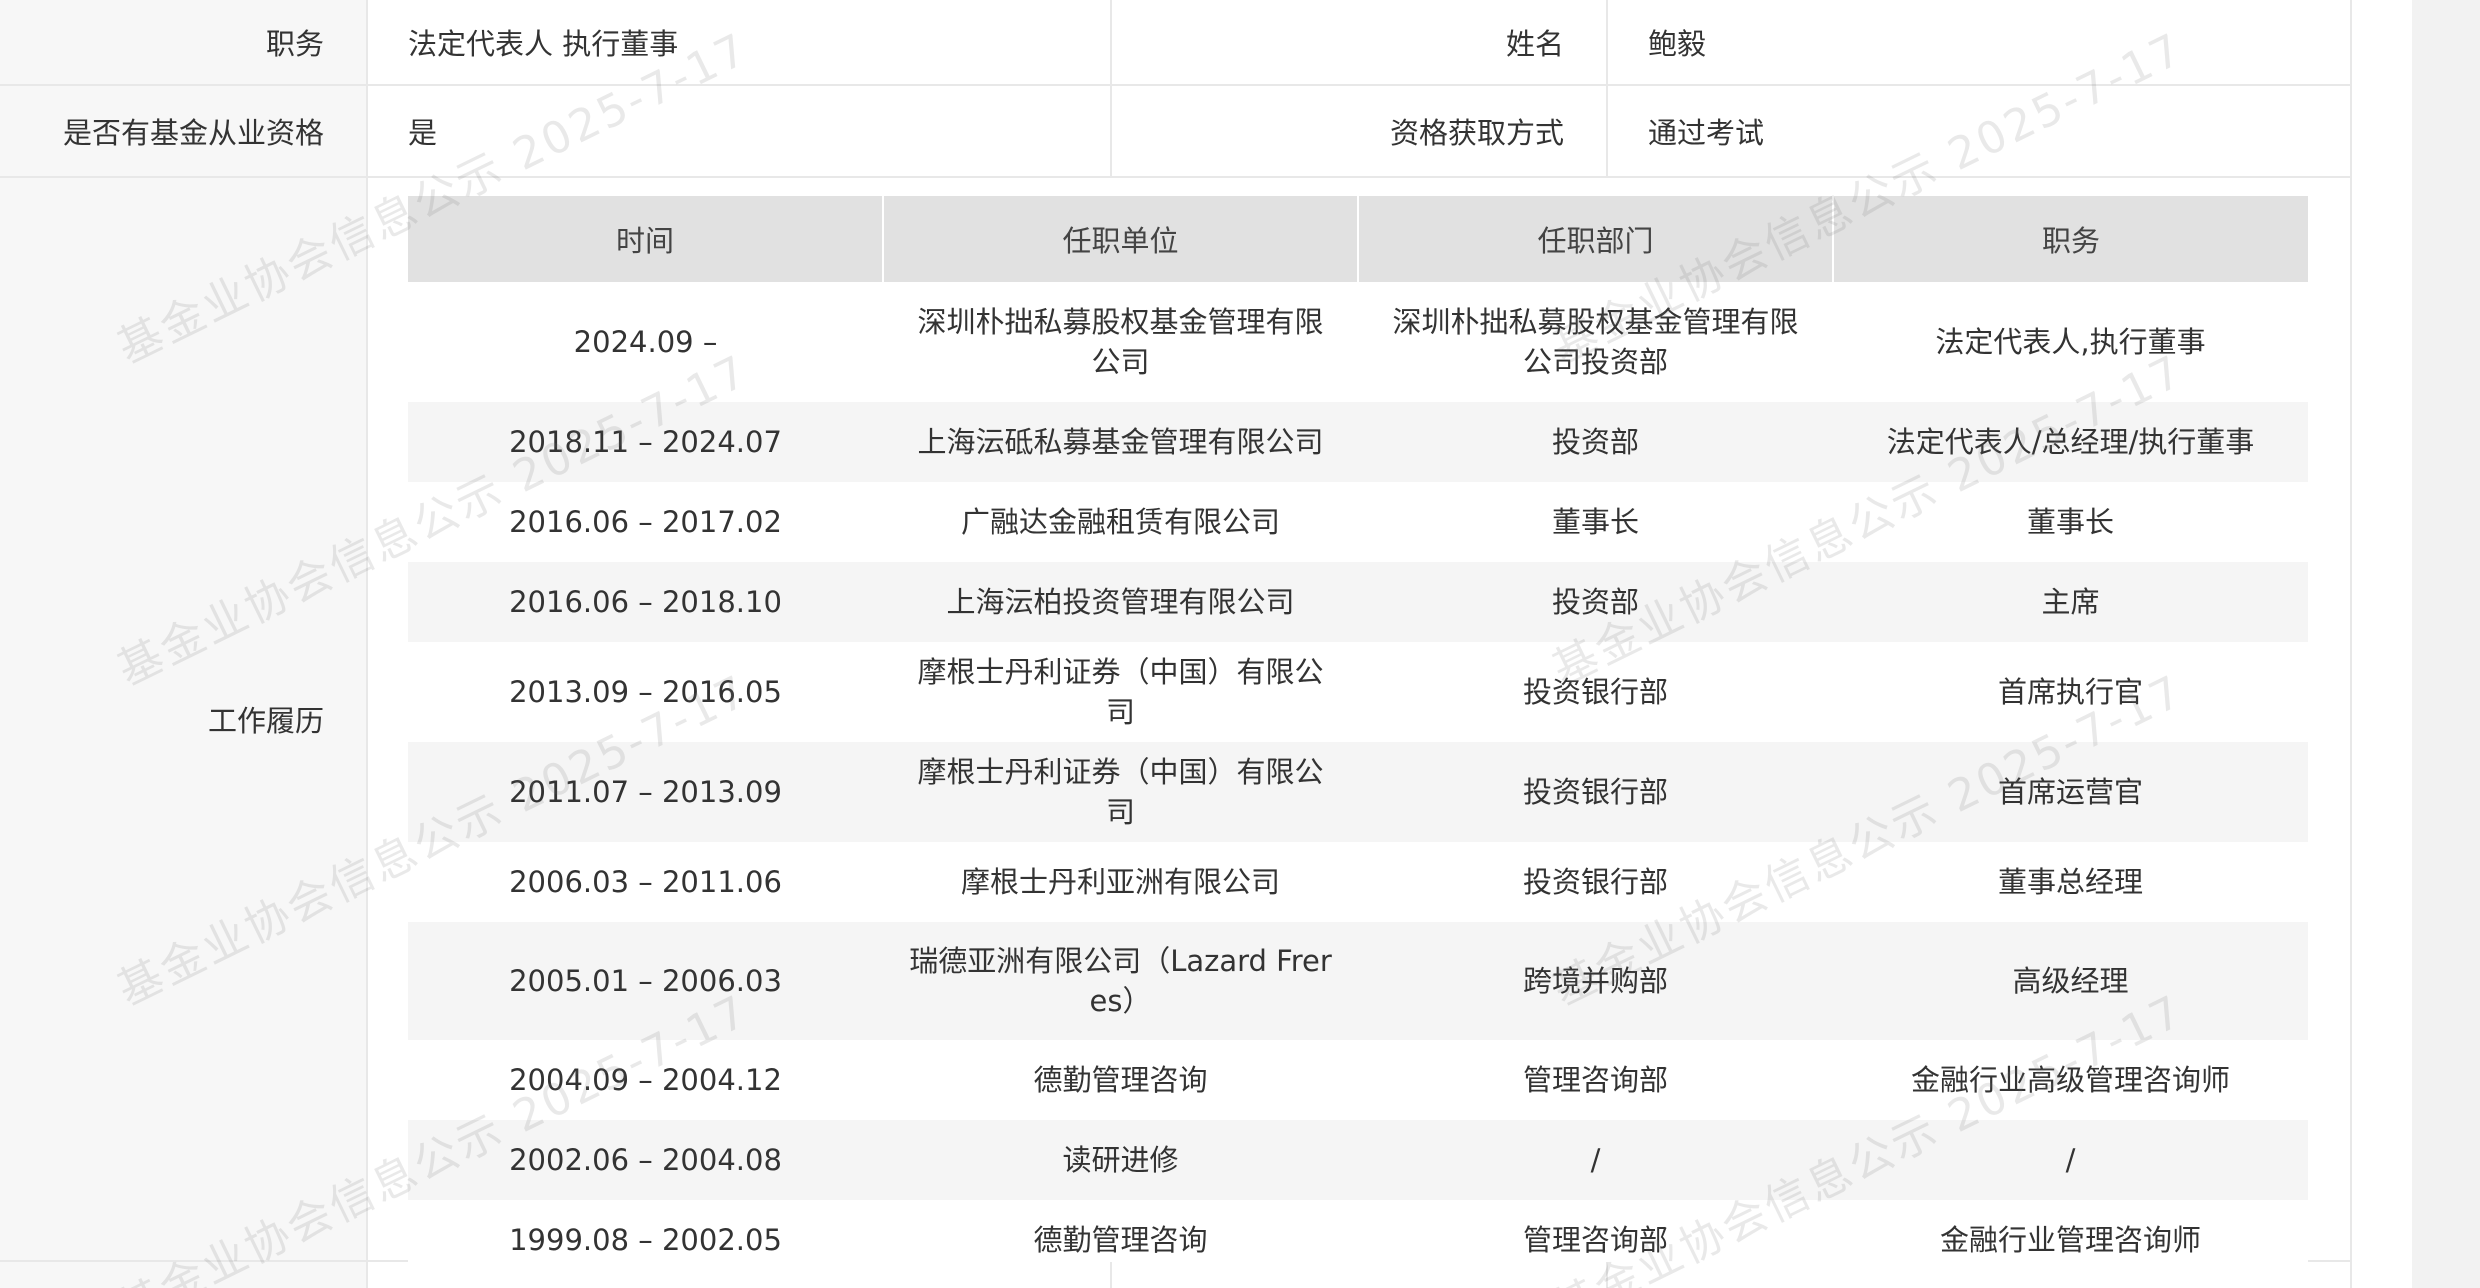  Describe the element at coordinates (2070, 522) in the screenshot. I see `title-cell: 董事长` at that location.